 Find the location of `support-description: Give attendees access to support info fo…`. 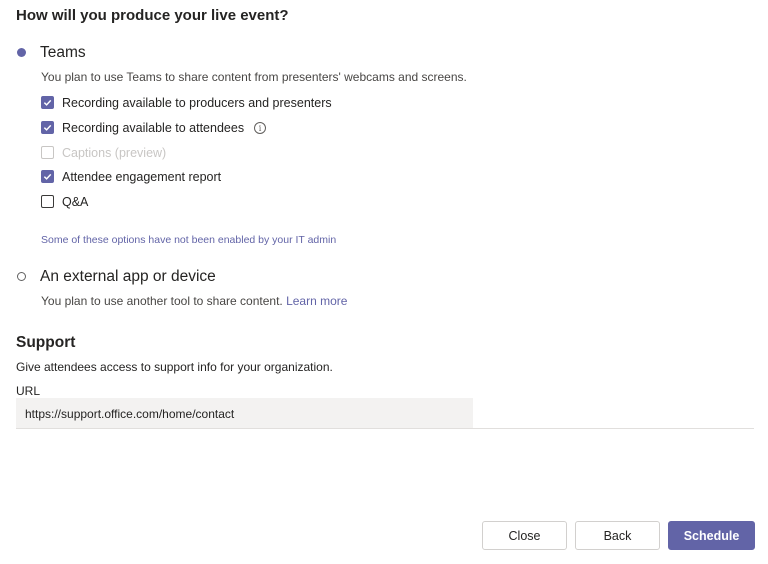

support-description: Give attendees access to support info fo… is located at coordinates (174, 367).